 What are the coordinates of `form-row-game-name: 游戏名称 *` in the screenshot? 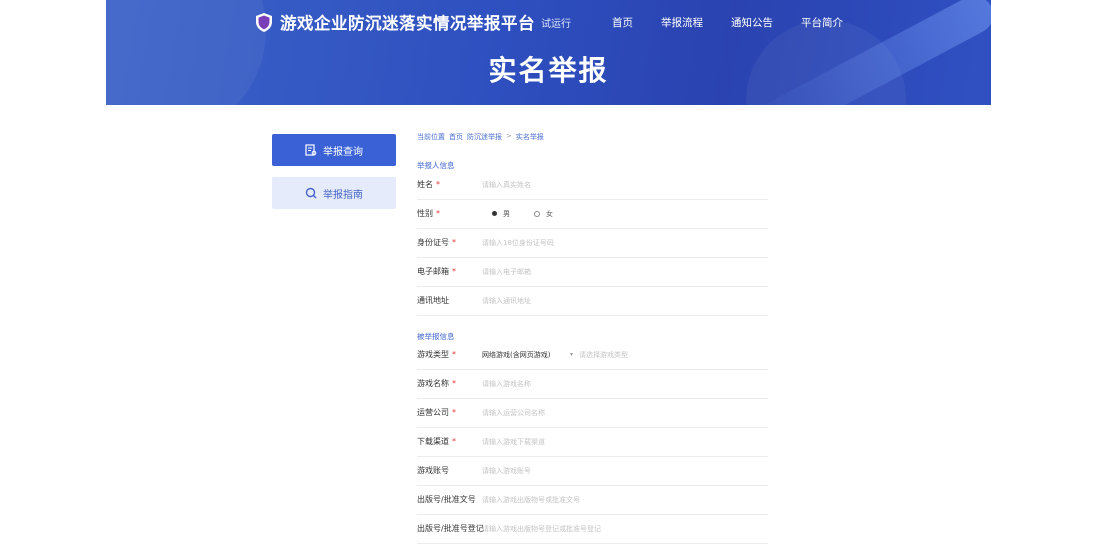 It's located at (592, 384).